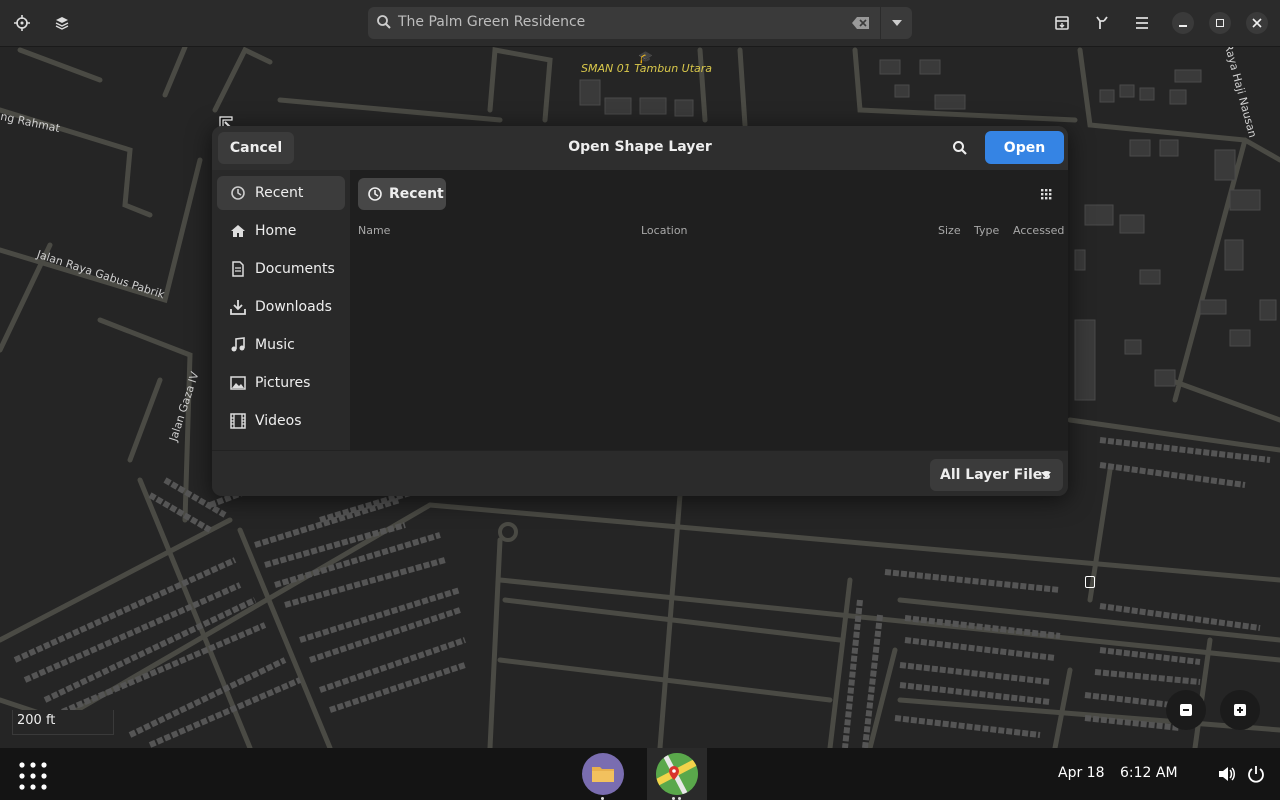 This screenshot has width=1280, height=800. I want to click on picture-icon, so click(238, 383).